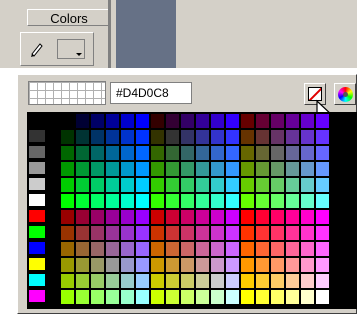 Image resolution: width=357 pixels, height=314 pixels. What do you see at coordinates (71, 49) in the screenshot?
I see `stroke-color-swatch` at bounding box center [71, 49].